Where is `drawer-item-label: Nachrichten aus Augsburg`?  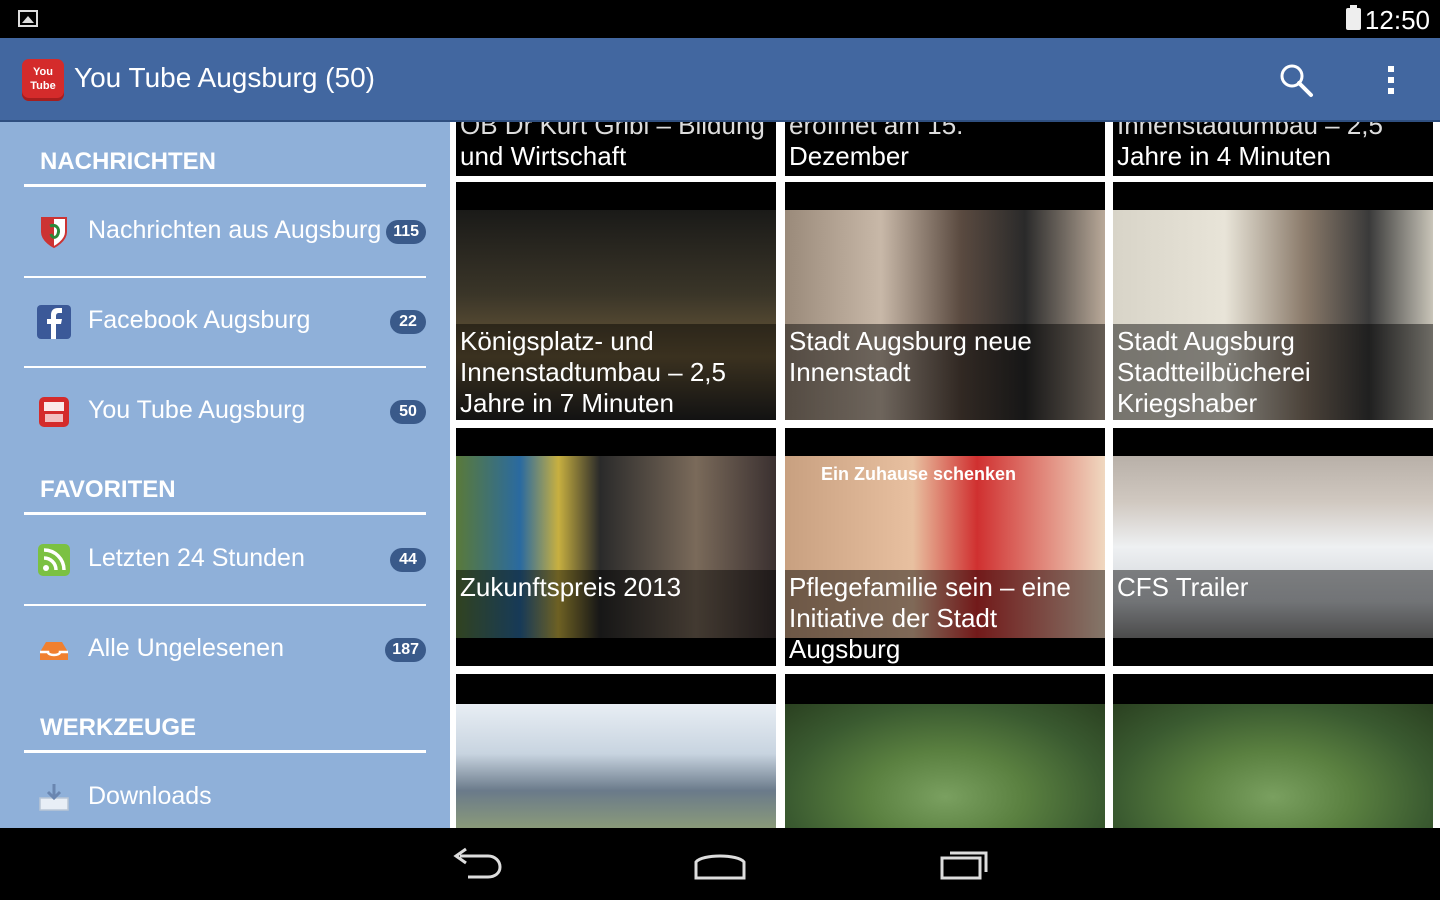 drawer-item-label: Nachrichten aus Augsburg is located at coordinates (235, 230).